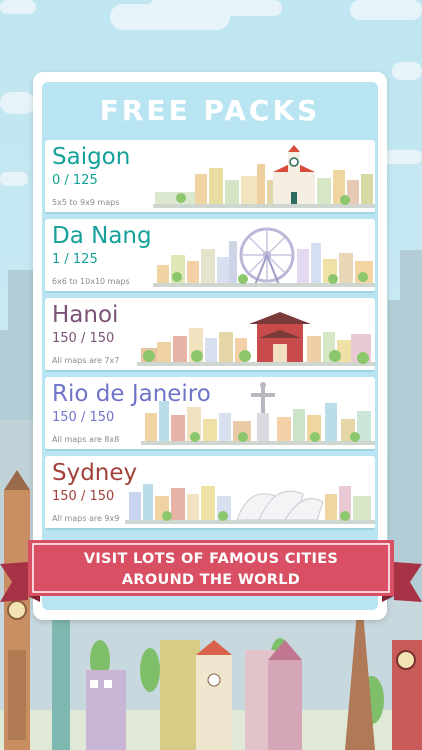 The image size is (422, 750). What do you see at coordinates (210, 177) in the screenshot?
I see `pack-card-saigon: Saigon 0 / 125 5x5 to 9x9 maps` at bounding box center [210, 177].